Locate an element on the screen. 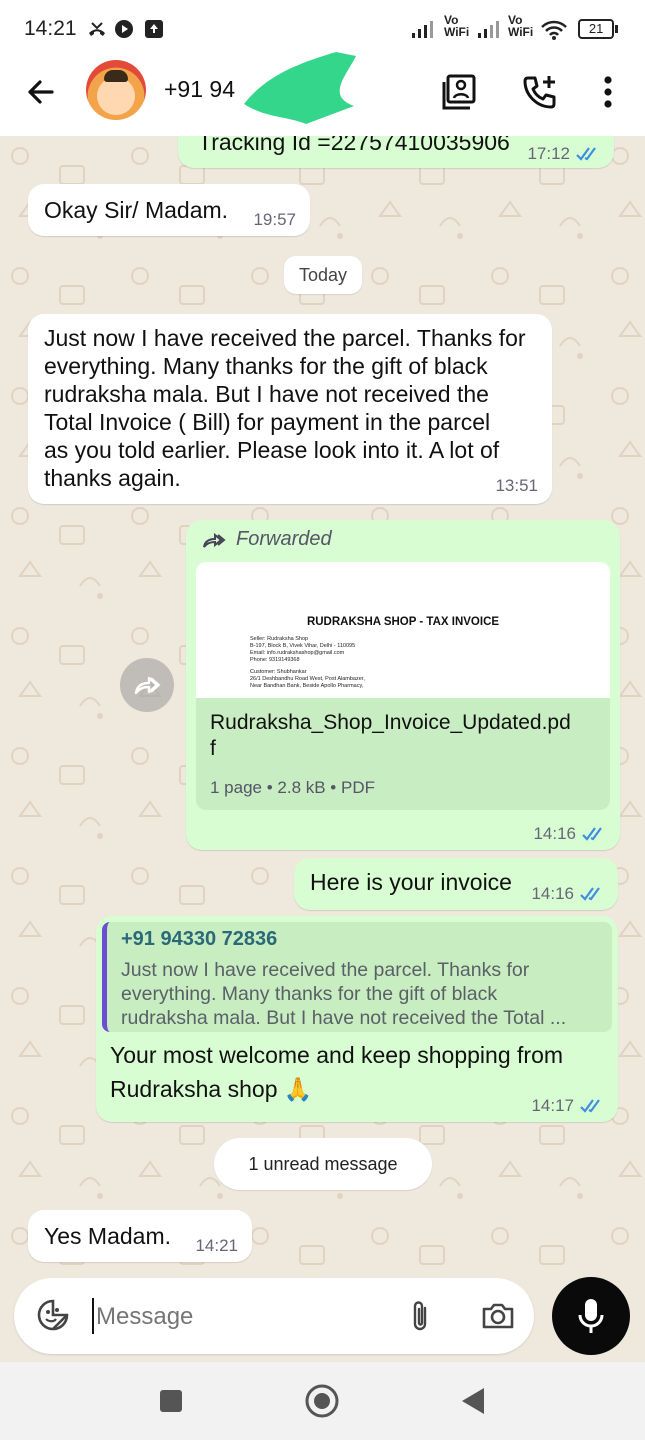  missed-call-icon is located at coordinates (97, 30).